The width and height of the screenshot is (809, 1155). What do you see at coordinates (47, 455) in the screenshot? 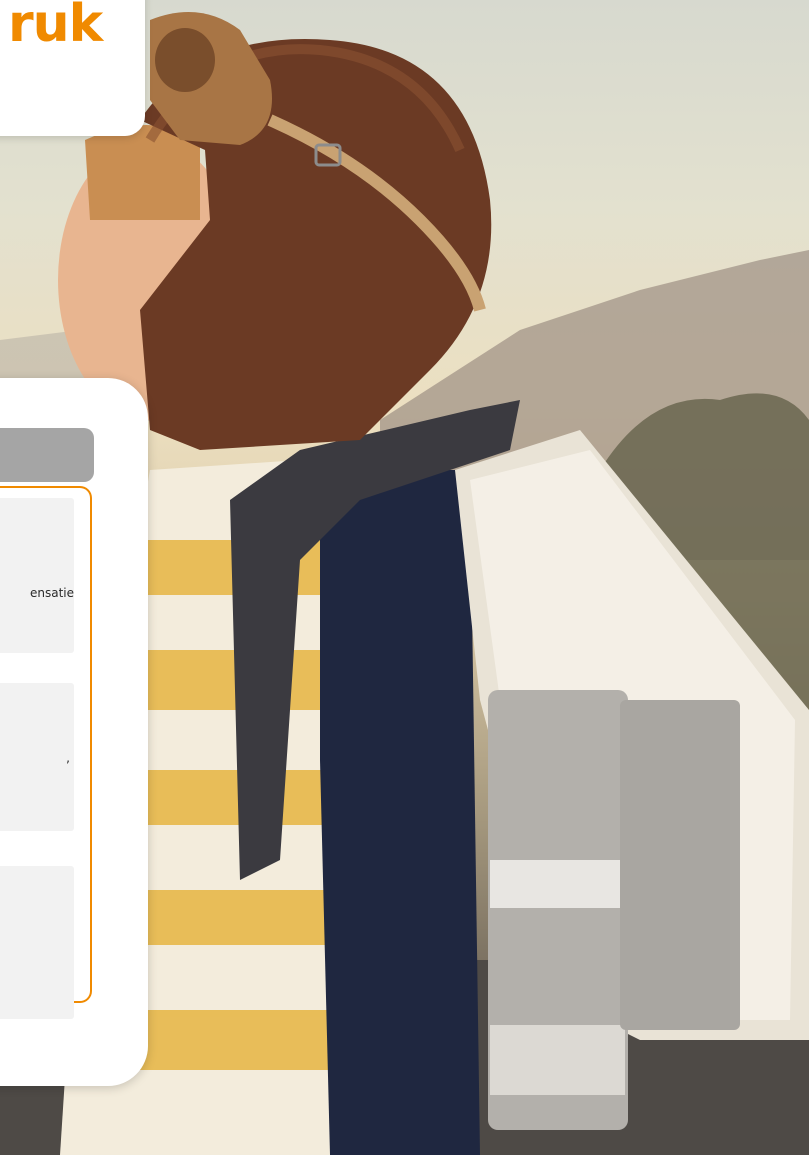
I see `panel-header` at bounding box center [47, 455].